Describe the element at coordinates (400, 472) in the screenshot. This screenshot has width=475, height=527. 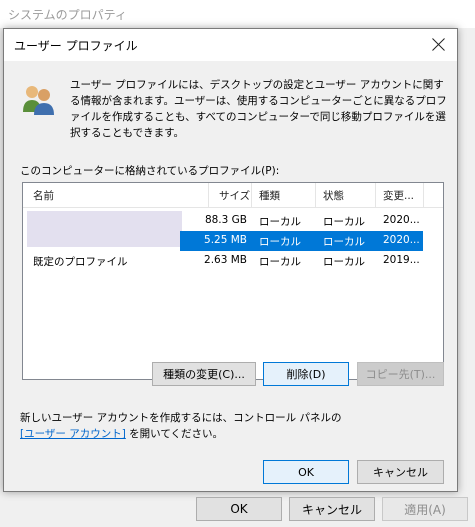
I see `cancel-button: キャンセル` at that location.